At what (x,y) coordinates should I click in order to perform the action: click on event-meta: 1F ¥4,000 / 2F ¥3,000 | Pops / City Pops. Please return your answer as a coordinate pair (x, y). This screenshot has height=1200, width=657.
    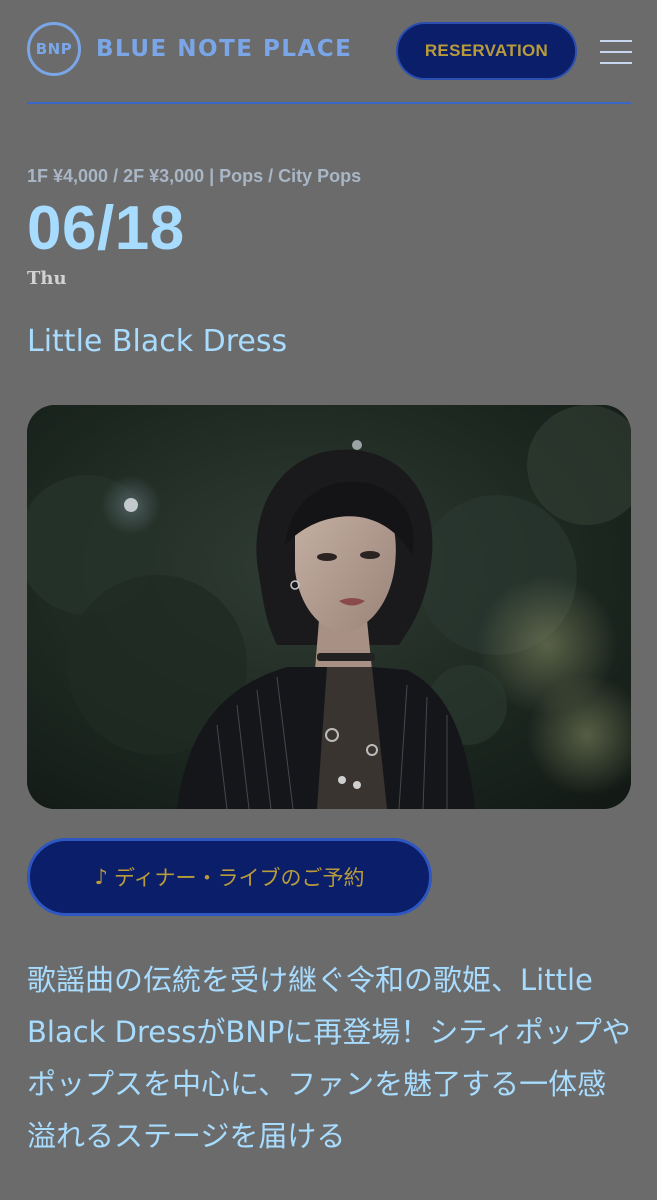
    Looking at the image, I should click on (194, 176).